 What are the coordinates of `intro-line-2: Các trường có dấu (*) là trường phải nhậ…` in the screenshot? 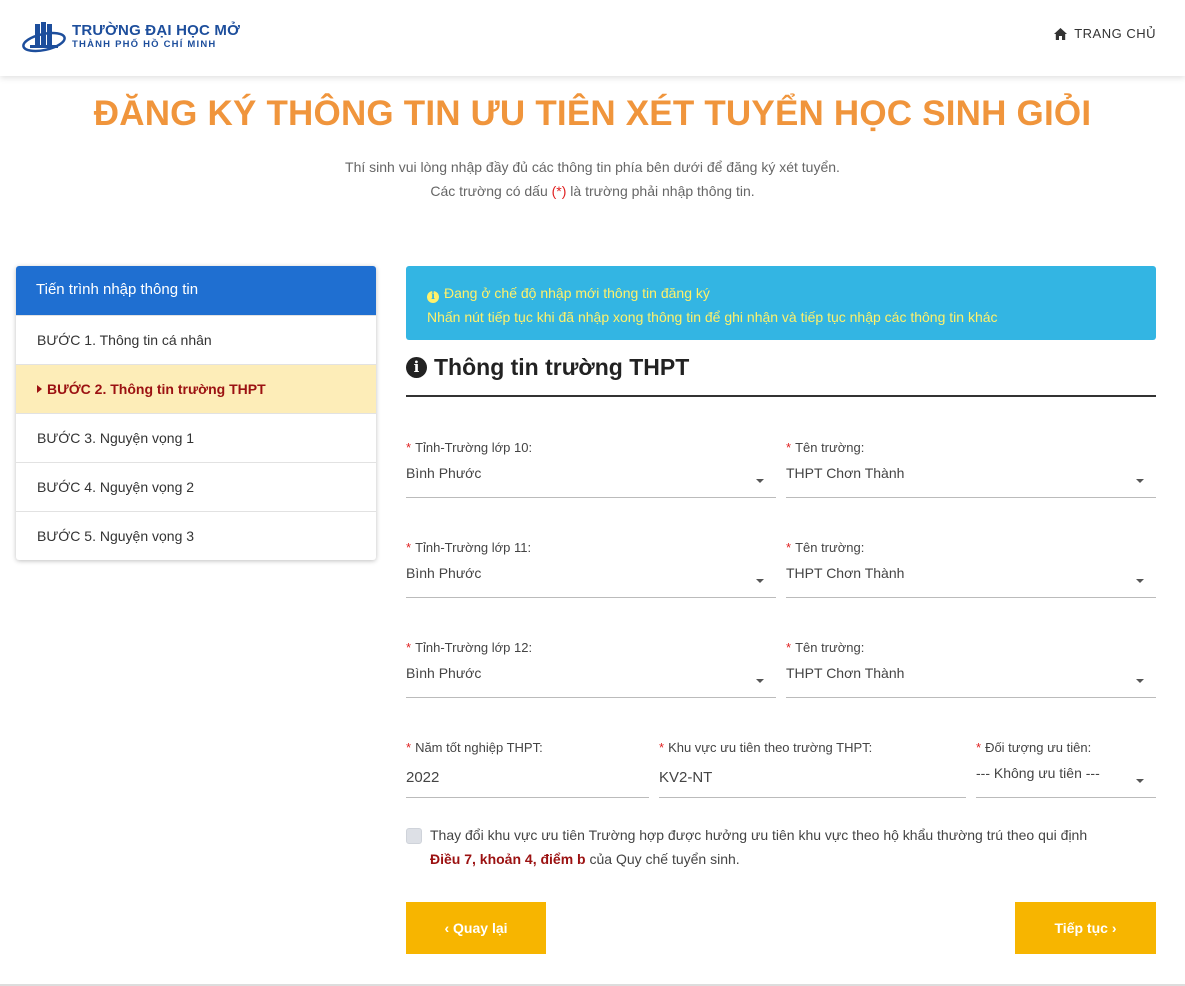 It's located at (592, 191).